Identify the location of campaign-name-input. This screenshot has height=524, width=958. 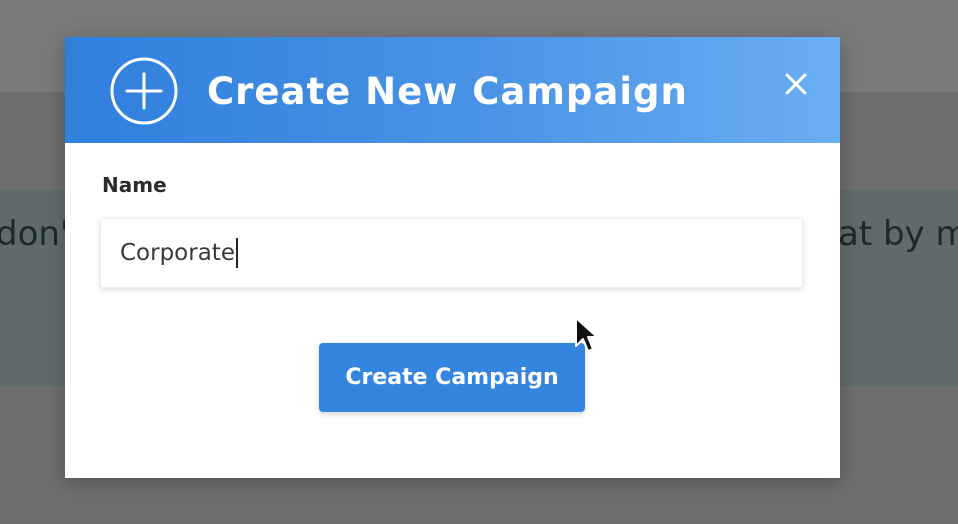
(451, 253).